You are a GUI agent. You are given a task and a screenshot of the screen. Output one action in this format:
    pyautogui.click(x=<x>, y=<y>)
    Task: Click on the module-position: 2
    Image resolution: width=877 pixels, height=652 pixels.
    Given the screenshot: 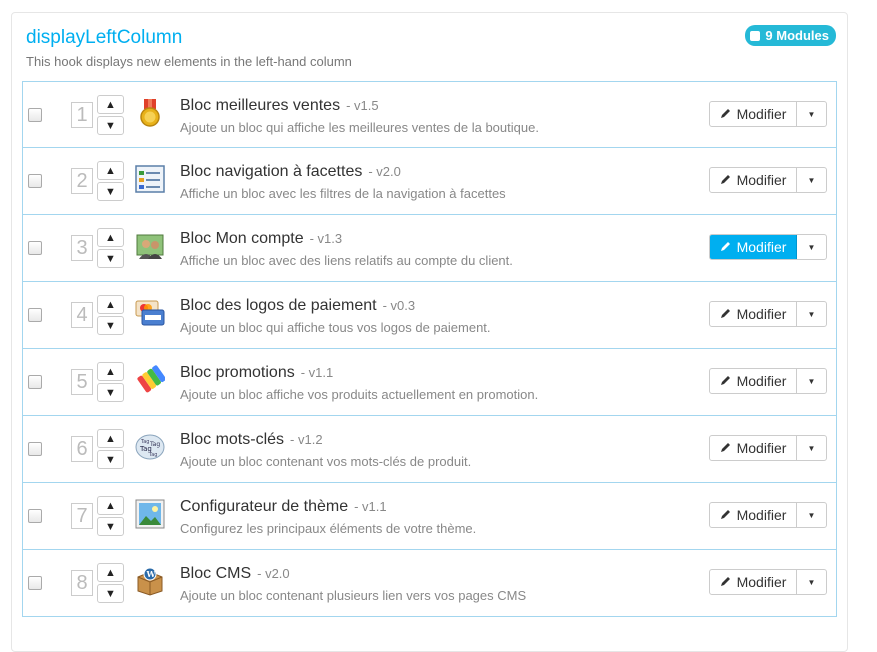 What is the action you would take?
    pyautogui.click(x=82, y=181)
    